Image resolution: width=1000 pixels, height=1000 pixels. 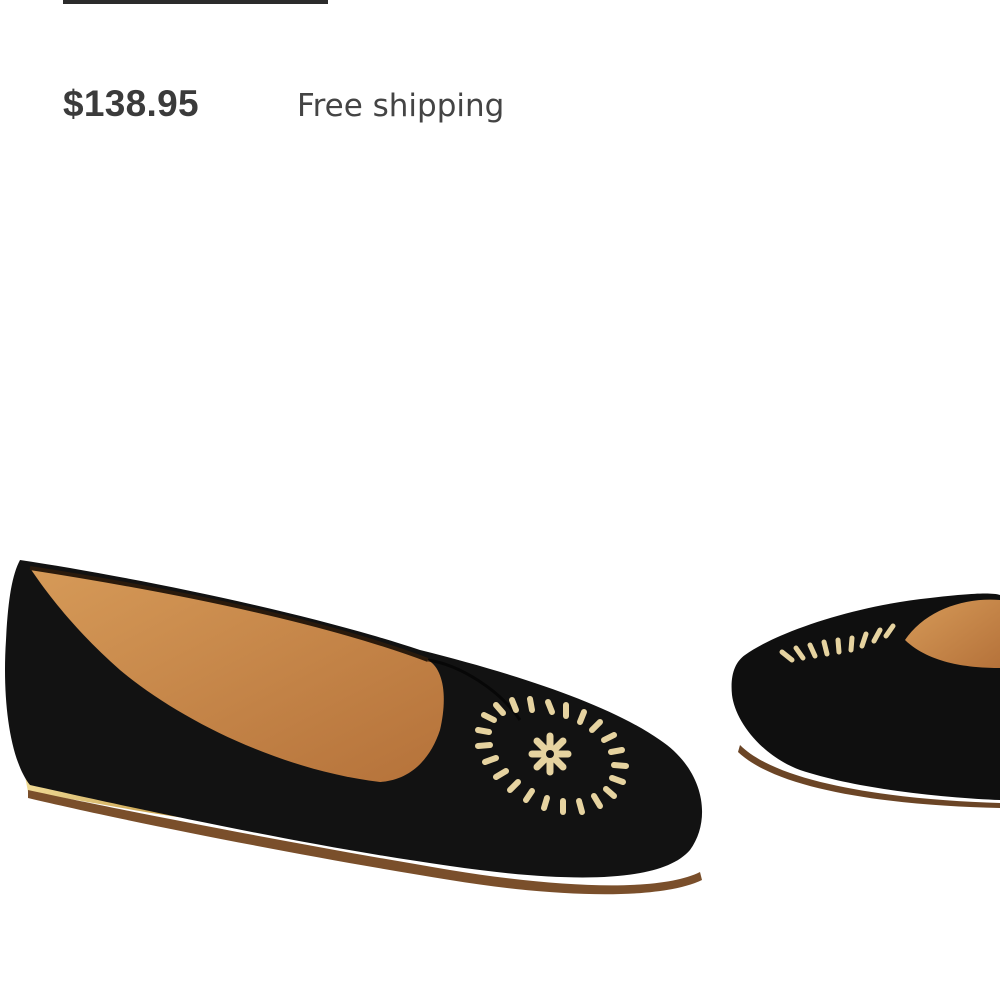 What do you see at coordinates (865, 700) in the screenshot?
I see `back-shoe` at bounding box center [865, 700].